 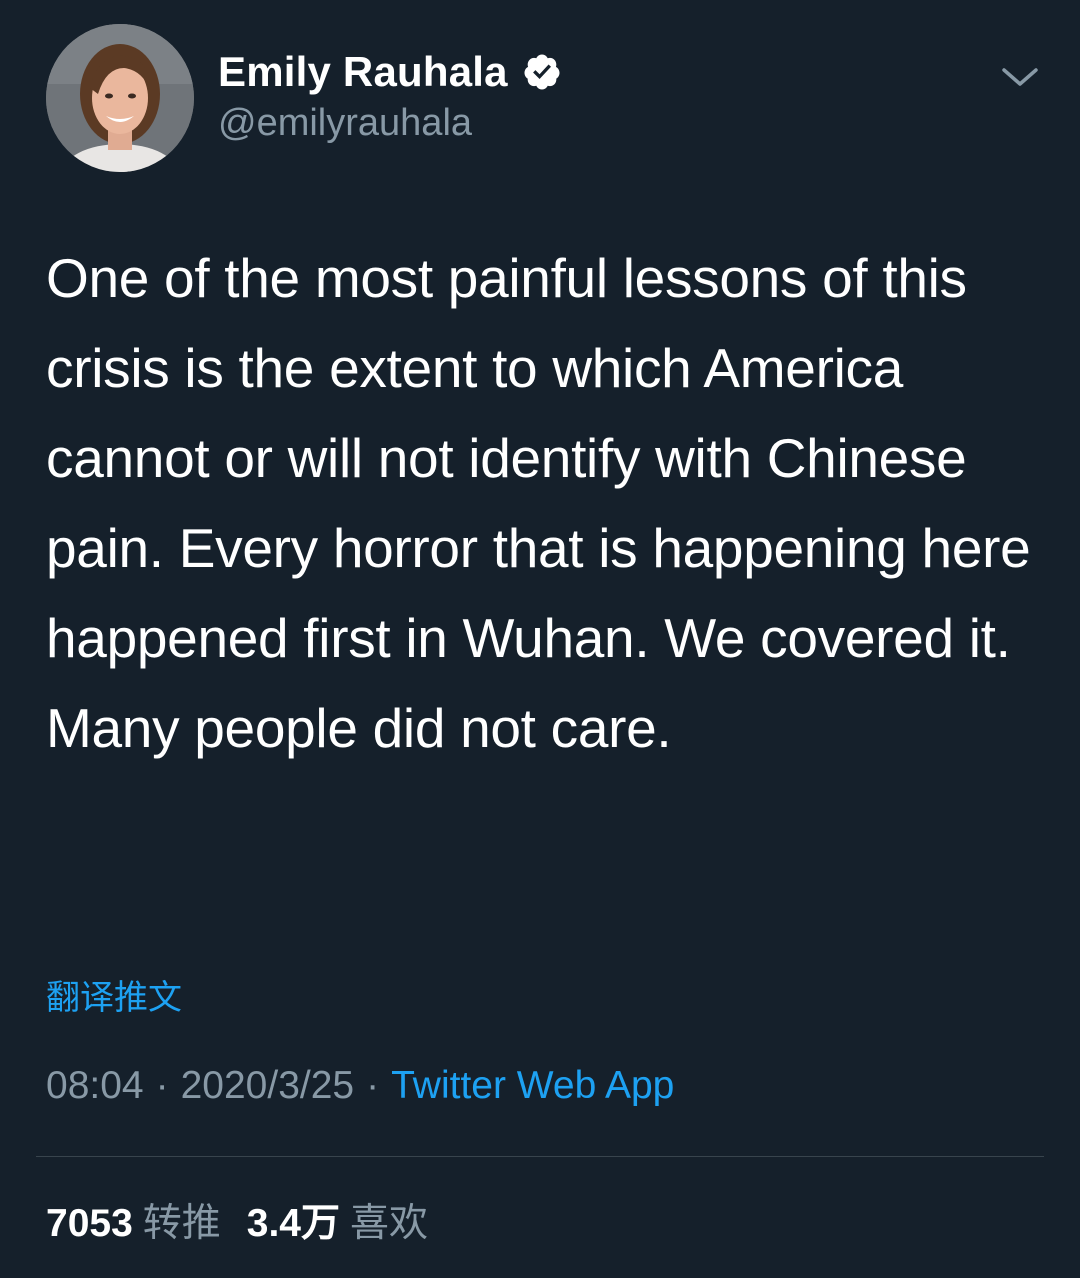 What do you see at coordinates (532, 1085) in the screenshot?
I see `tweet-source-link: Twitter Web App` at bounding box center [532, 1085].